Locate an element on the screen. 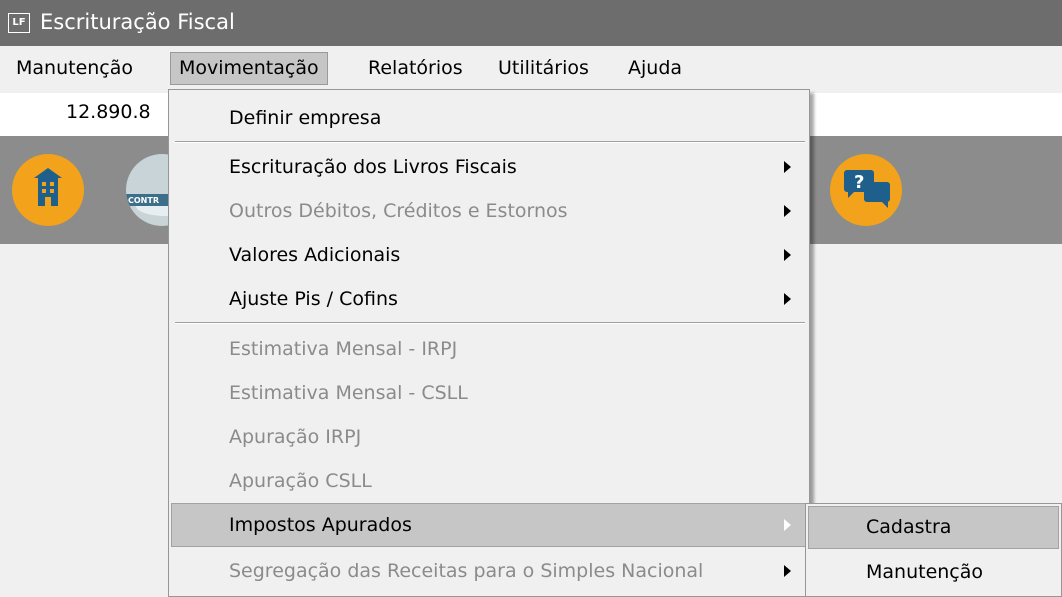 This screenshot has width=1062, height=597. building-icon is located at coordinates (48, 190).